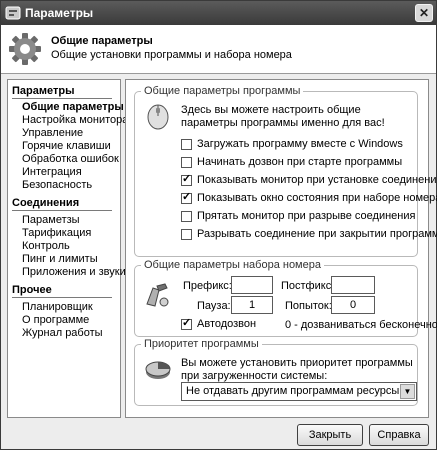 This screenshot has height=450, width=437. What do you see at coordinates (214, 306) in the screenshot?
I see `pause-label: Пауза:` at bounding box center [214, 306].